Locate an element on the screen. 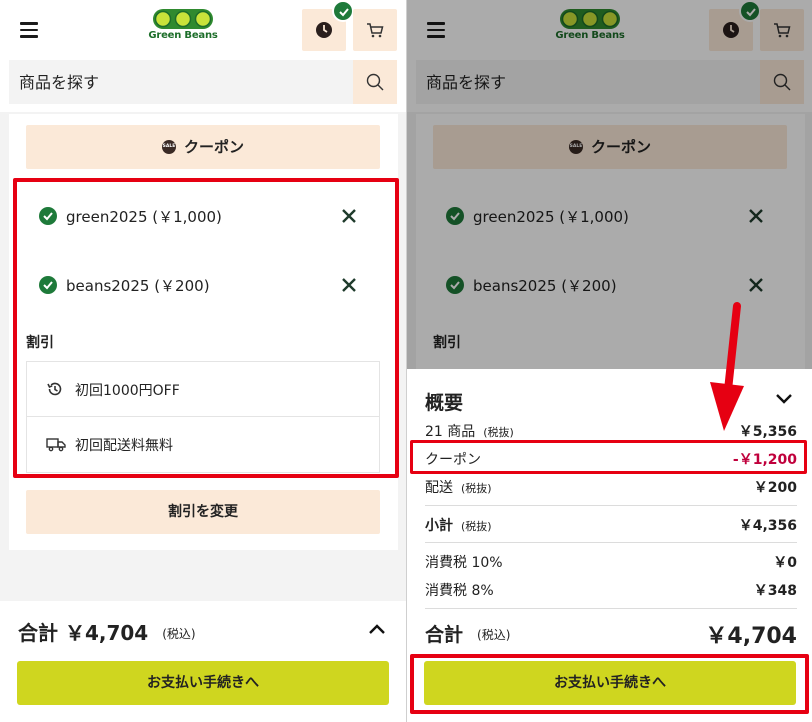  coupon-label: クーポン is located at coordinates (453, 460).